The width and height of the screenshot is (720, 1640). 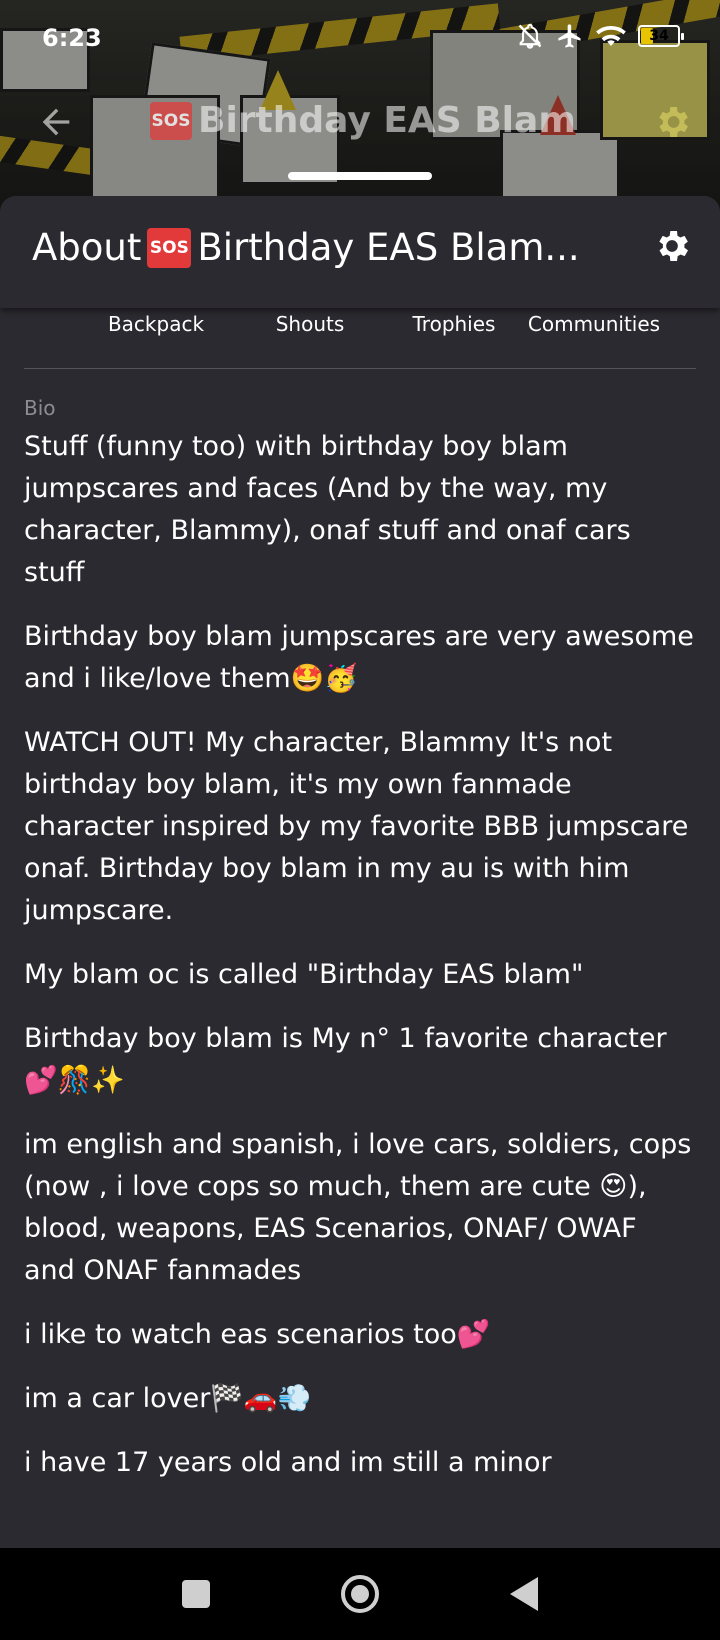 What do you see at coordinates (288, 1462) in the screenshot?
I see `bio-paragraph: i have 17 years old and im still a minor` at bounding box center [288, 1462].